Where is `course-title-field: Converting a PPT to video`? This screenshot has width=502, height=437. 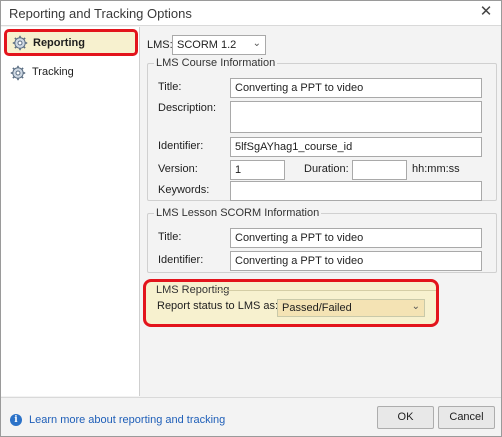 course-title-field: Converting a PPT to video is located at coordinates (356, 88).